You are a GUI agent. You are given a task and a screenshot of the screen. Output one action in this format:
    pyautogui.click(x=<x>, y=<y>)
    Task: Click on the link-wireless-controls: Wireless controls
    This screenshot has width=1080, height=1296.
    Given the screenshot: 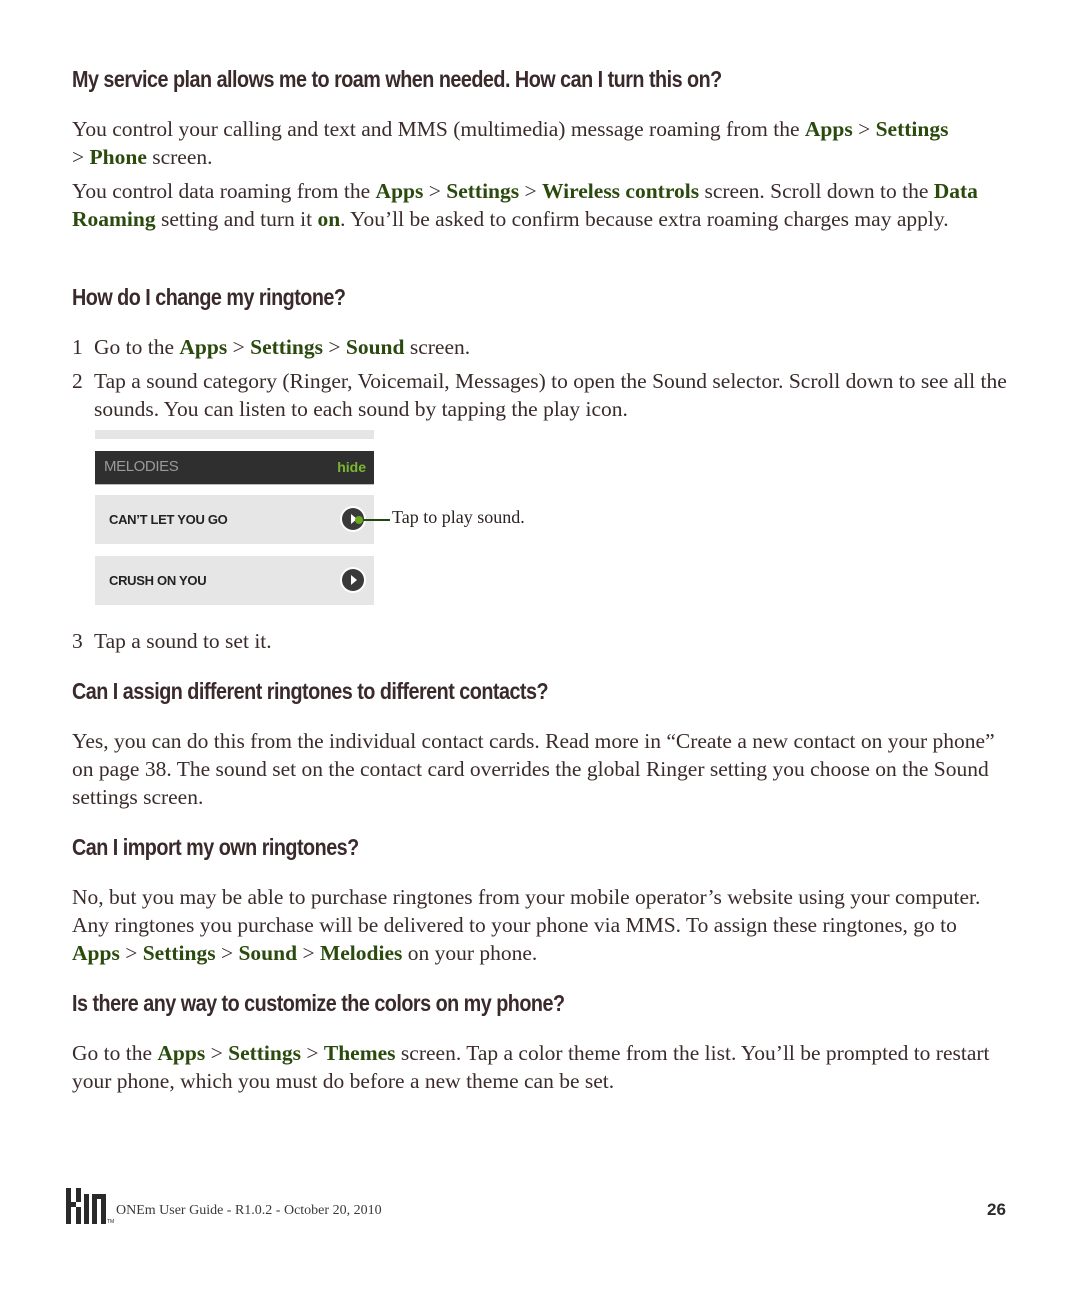 What is the action you would take?
    pyautogui.click(x=620, y=191)
    